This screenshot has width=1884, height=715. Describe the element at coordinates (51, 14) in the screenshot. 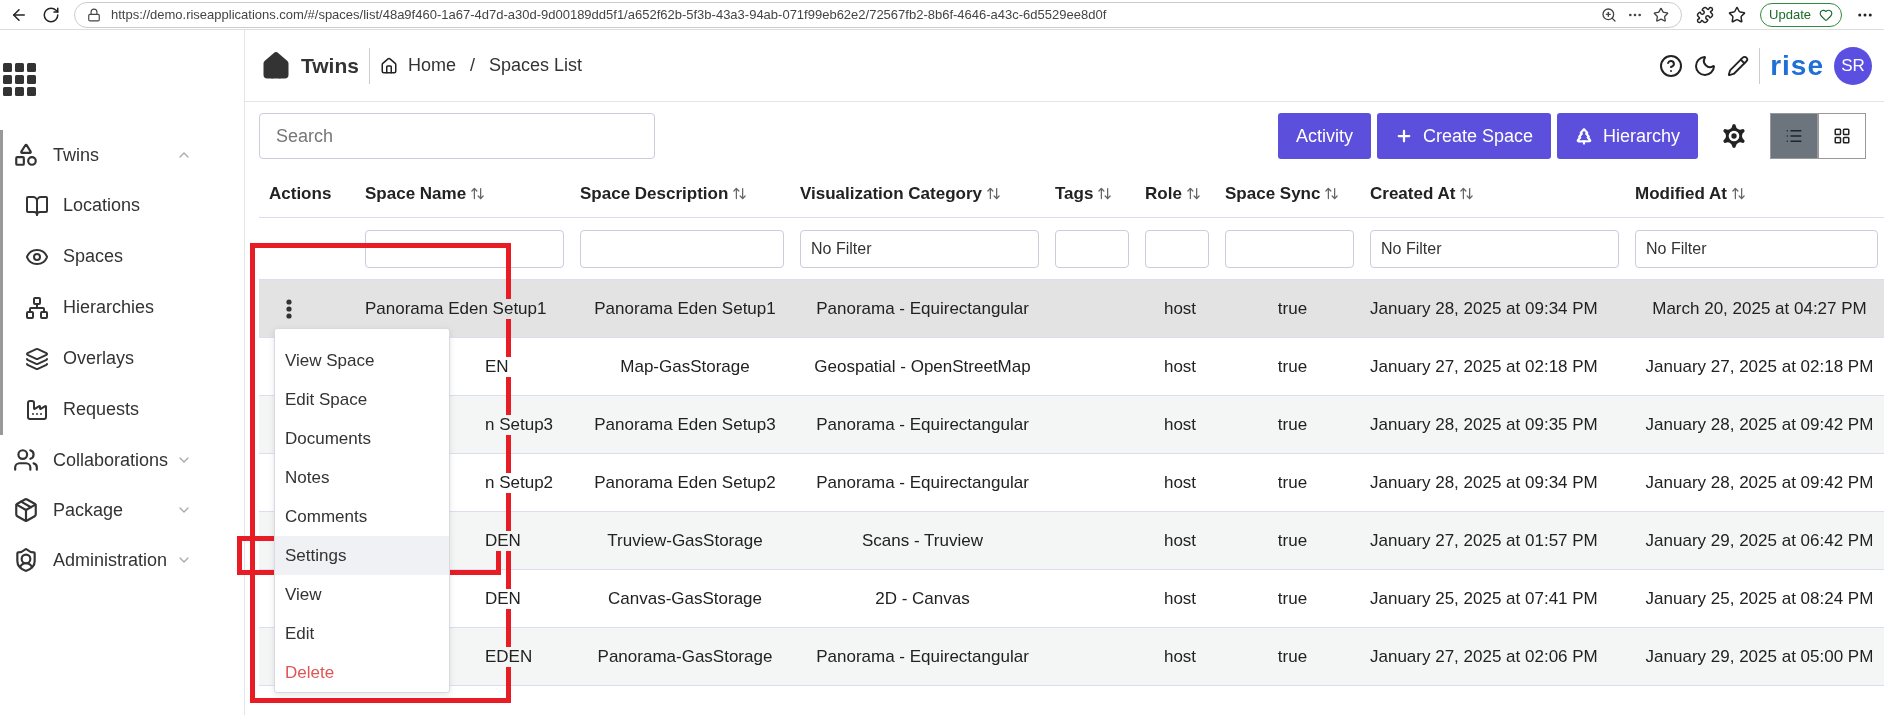

I see `refresh-icon` at that location.